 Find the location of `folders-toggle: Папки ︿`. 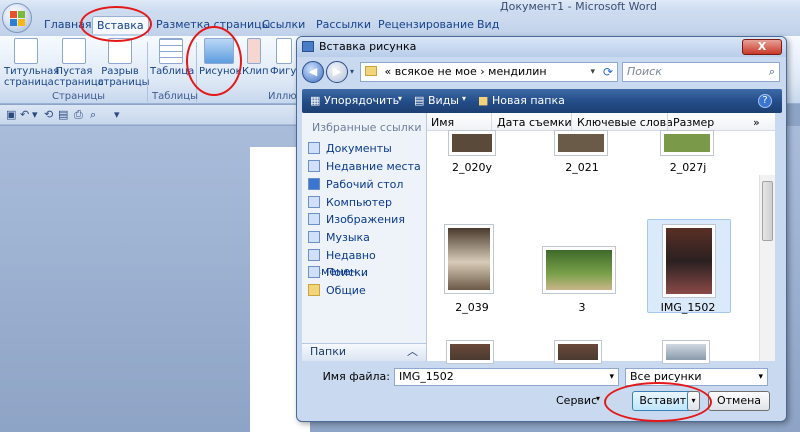

folders-toggle: Папки ︿ is located at coordinates (364, 352).